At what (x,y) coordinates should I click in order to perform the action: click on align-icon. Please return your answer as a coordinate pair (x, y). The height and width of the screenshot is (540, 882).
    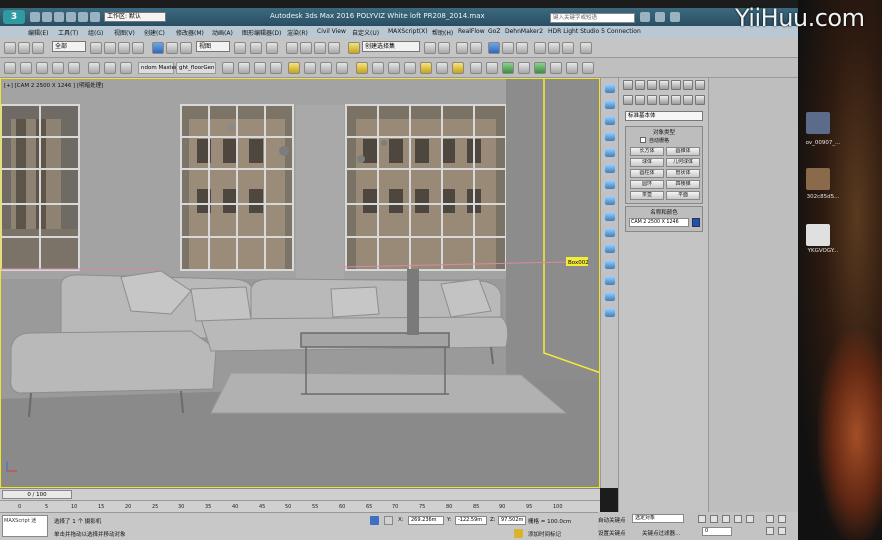
    Looking at the image, I should click on (444, 48).